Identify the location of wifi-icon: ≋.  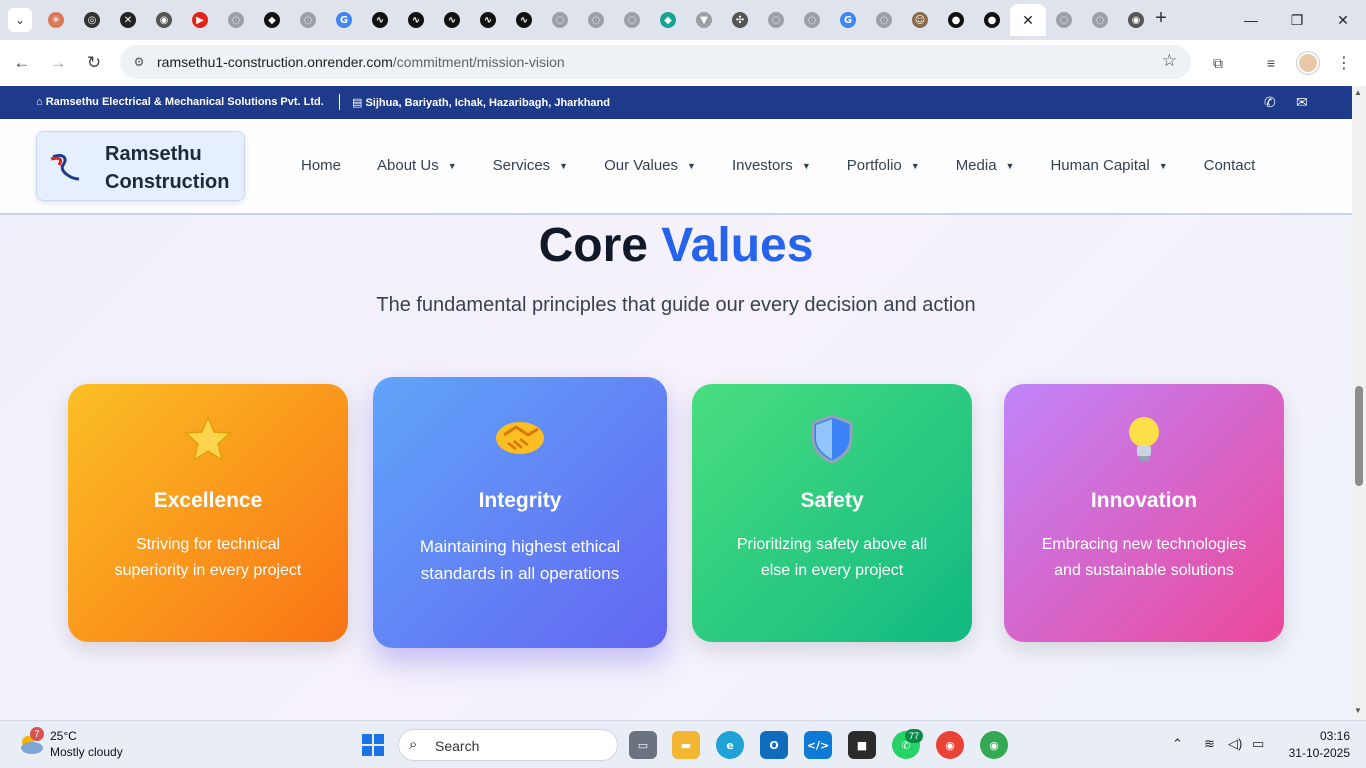
(1209, 744).